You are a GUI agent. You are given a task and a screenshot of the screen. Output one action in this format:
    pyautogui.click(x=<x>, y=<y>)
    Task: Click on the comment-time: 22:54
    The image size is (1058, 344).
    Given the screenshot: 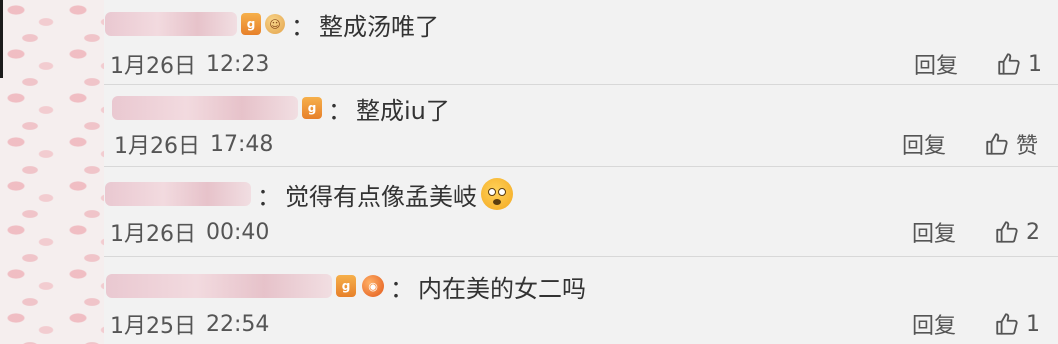 What is the action you would take?
    pyautogui.click(x=238, y=324)
    